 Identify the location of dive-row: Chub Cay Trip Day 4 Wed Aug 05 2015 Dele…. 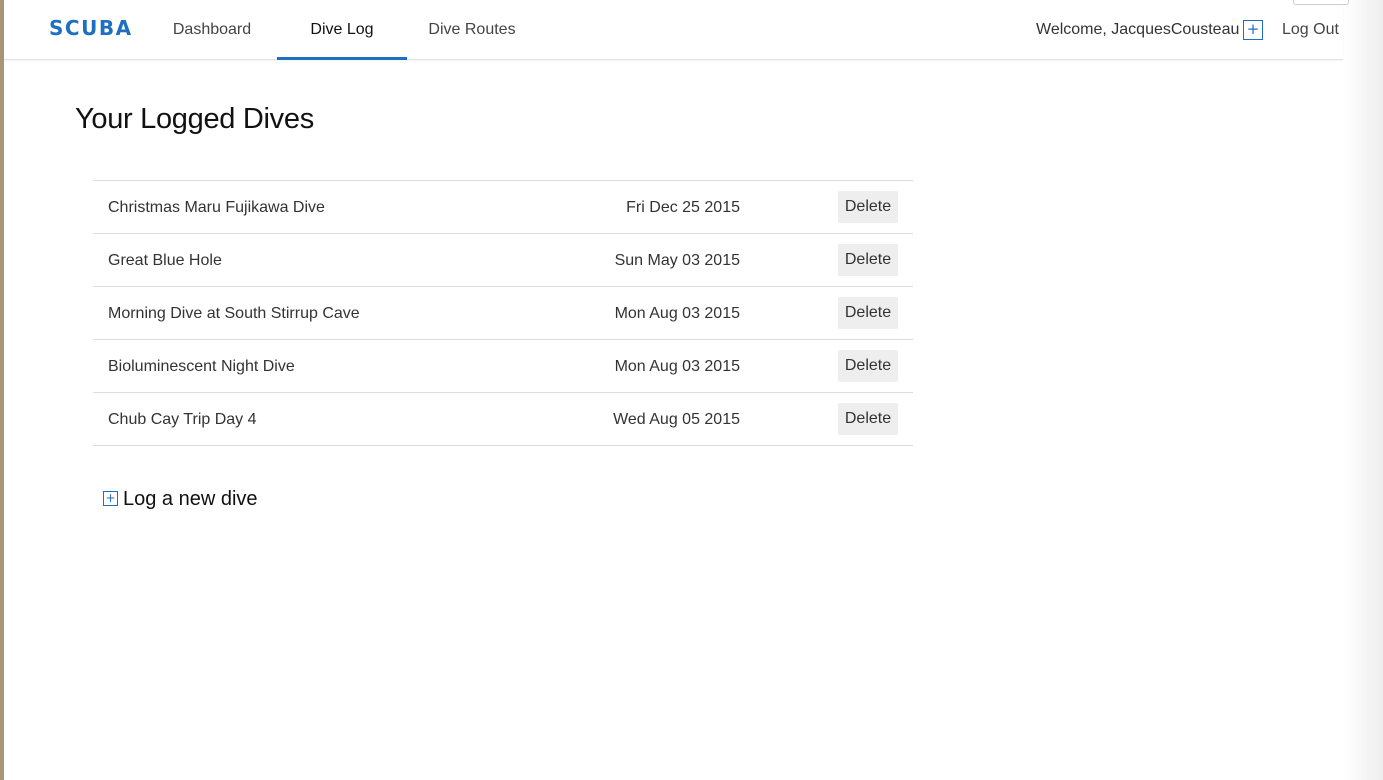
(503, 419).